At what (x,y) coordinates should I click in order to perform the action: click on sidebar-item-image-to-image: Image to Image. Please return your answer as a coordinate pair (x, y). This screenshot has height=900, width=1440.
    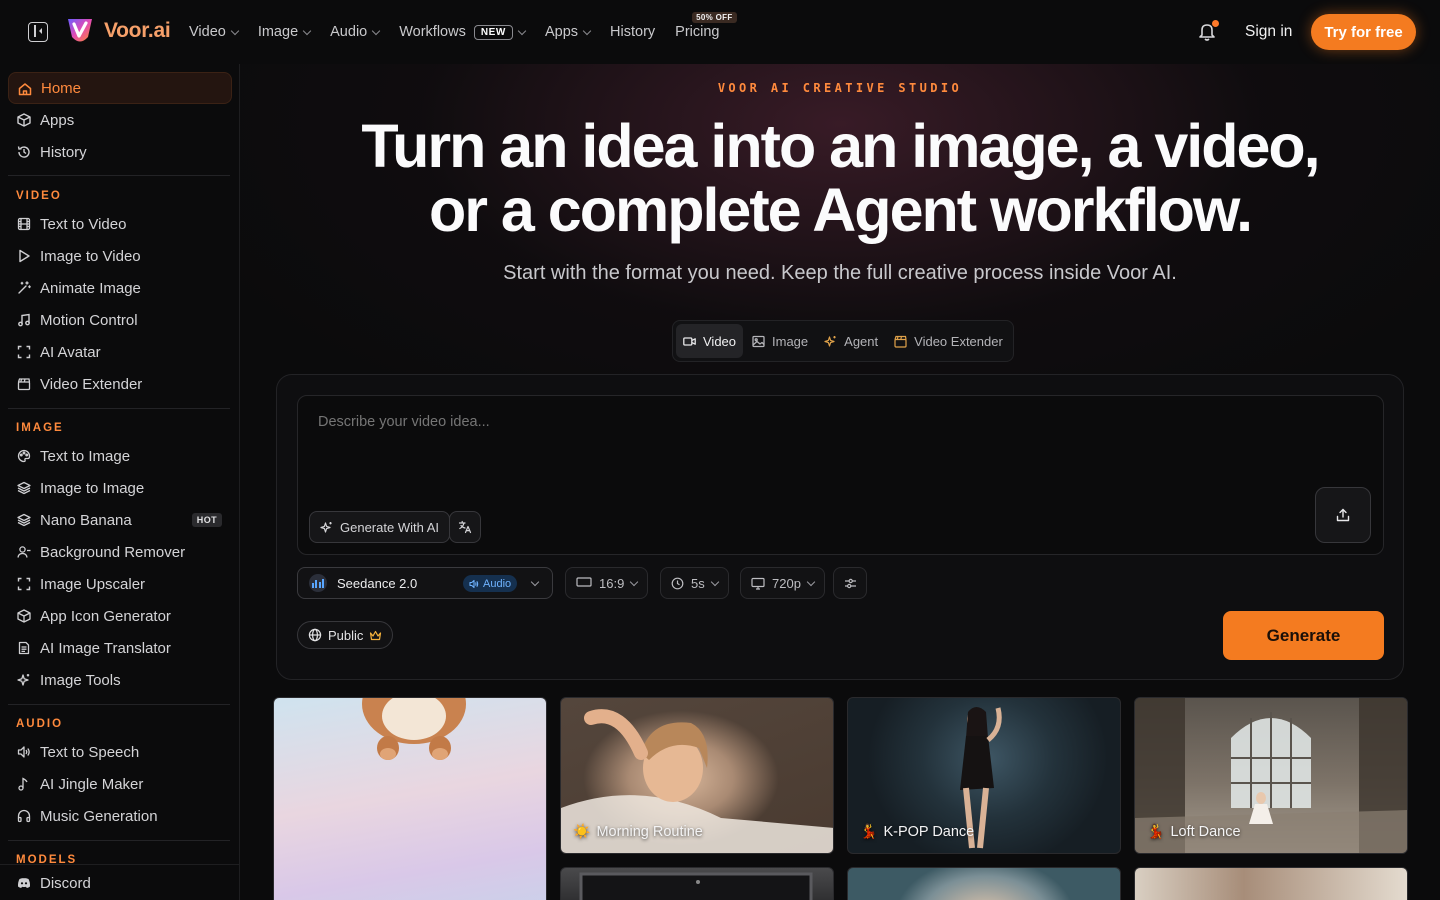
    Looking at the image, I should click on (120, 488).